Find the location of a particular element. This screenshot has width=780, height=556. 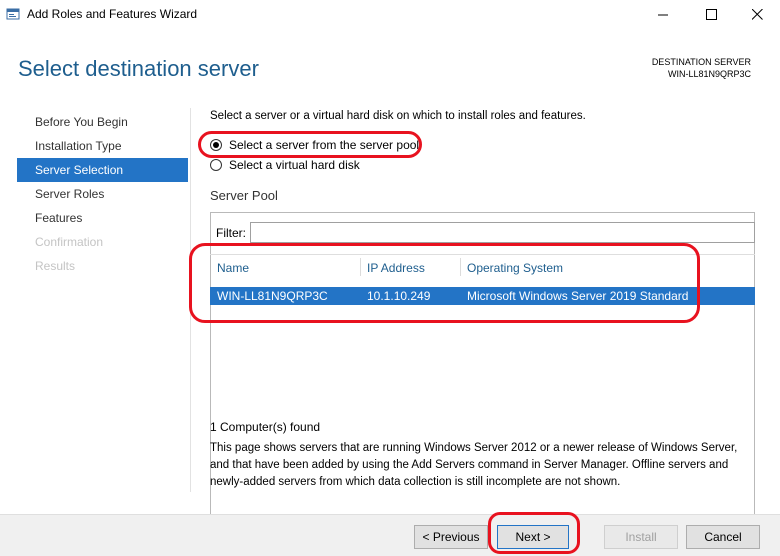

radio-server-pool is located at coordinates (216, 145).